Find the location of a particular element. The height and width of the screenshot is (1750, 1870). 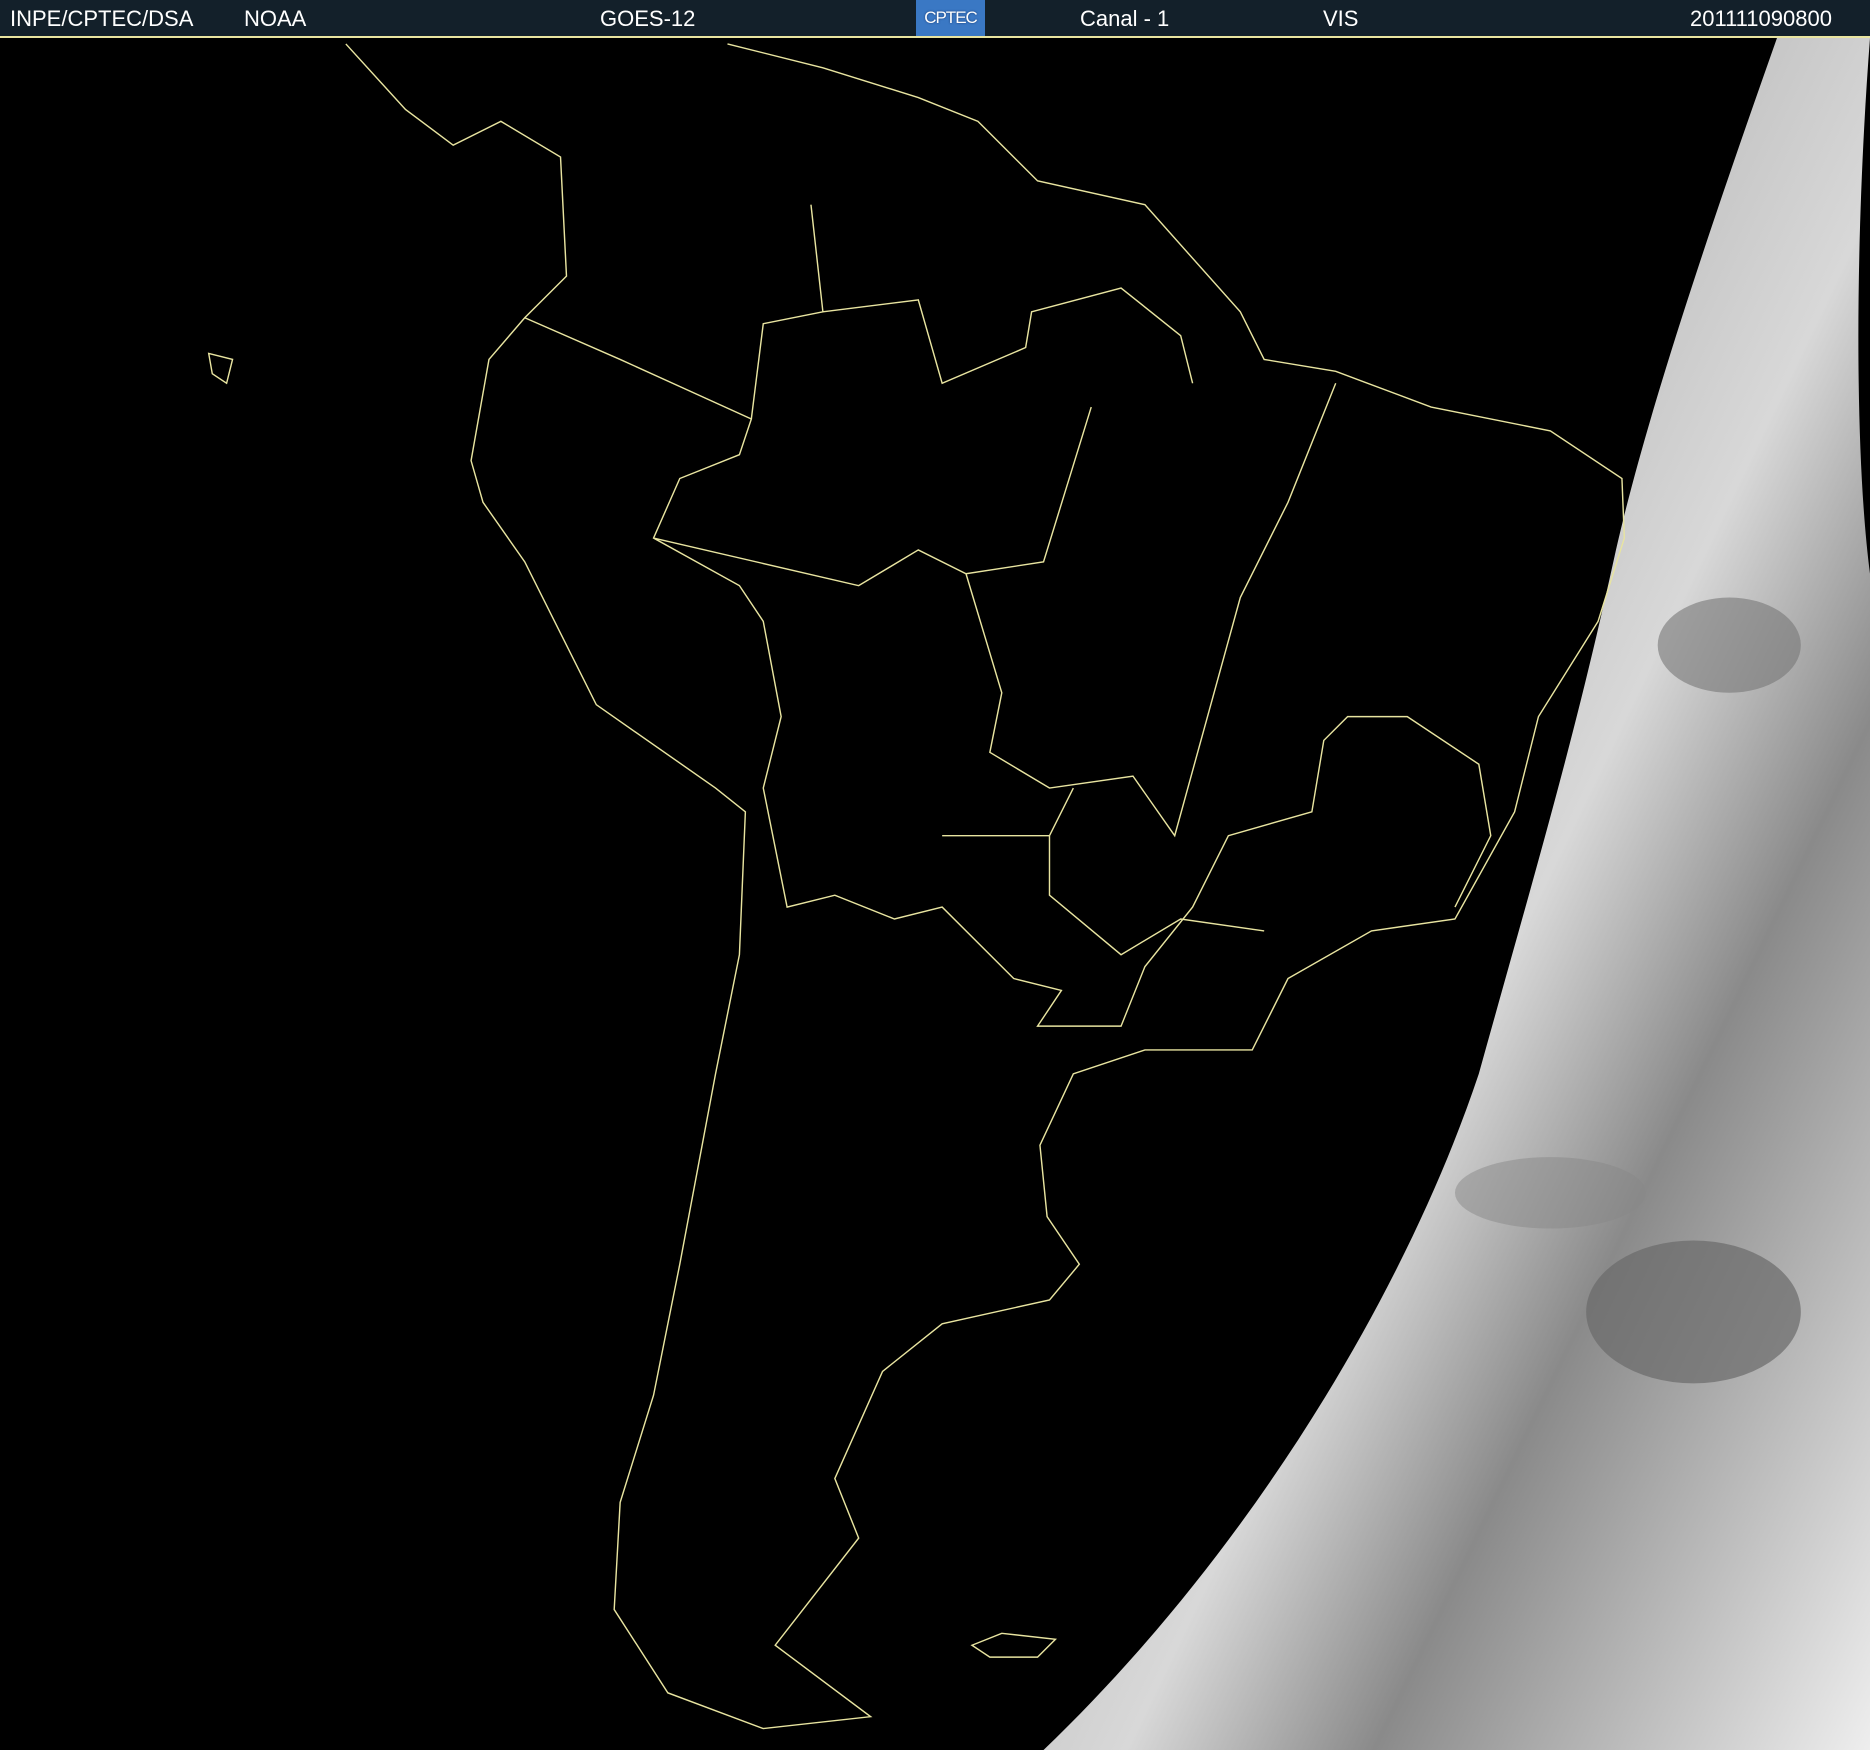

timestamp-label: 201111090800 is located at coordinates (1761, 18).